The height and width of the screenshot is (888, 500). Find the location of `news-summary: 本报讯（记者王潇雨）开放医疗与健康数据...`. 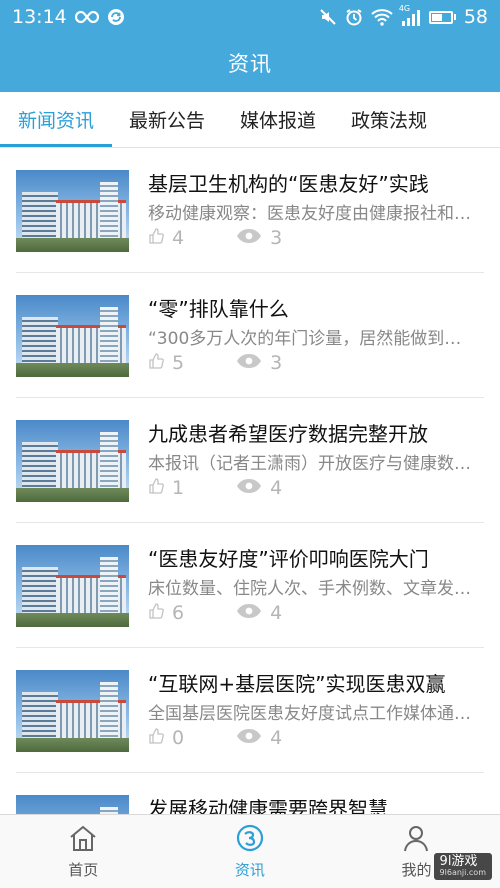

news-summary: 本报讯（记者王潇雨）开放医疗与健康数据... is located at coordinates (310, 464).